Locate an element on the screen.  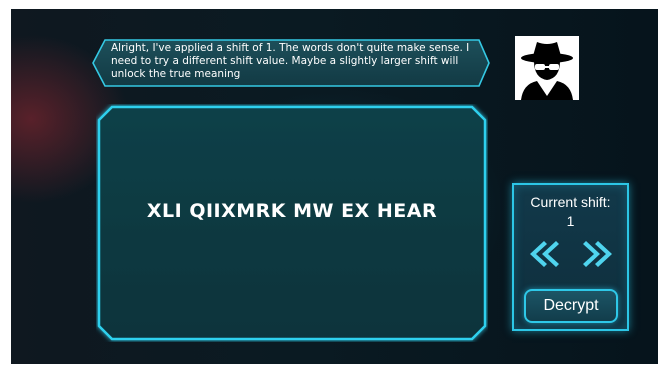
decrease-shift-button is located at coordinates (543, 254).